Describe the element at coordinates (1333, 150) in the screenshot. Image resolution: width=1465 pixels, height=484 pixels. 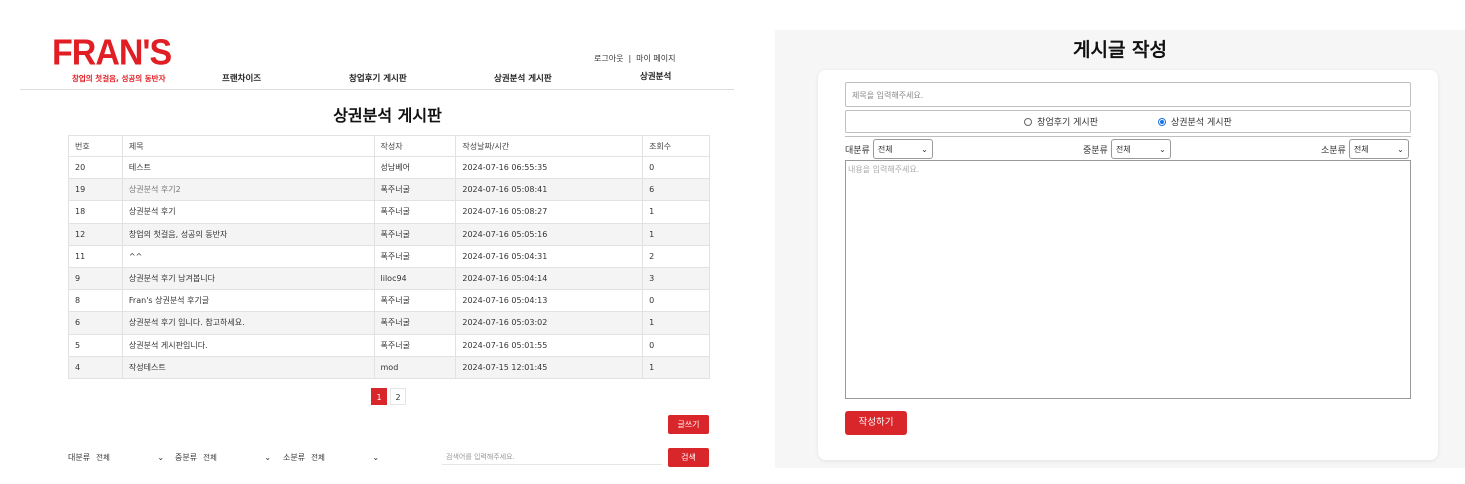
I see `category-minor-label: 소분류` at that location.